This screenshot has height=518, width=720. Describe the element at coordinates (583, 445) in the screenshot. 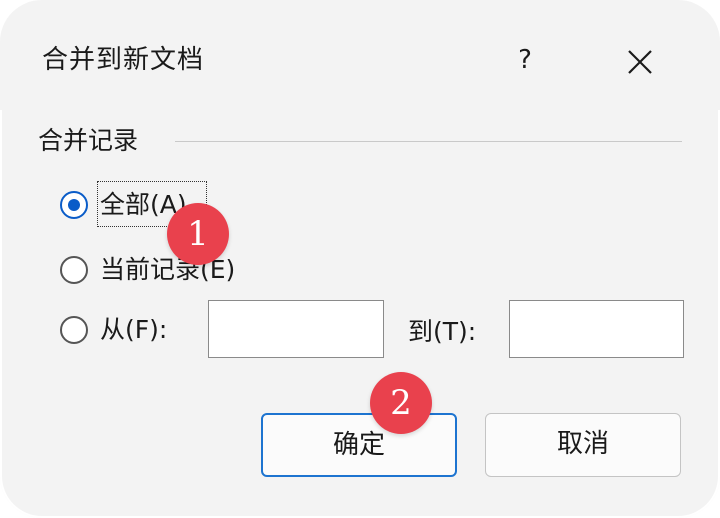

I see `cancel-button: 取消` at that location.